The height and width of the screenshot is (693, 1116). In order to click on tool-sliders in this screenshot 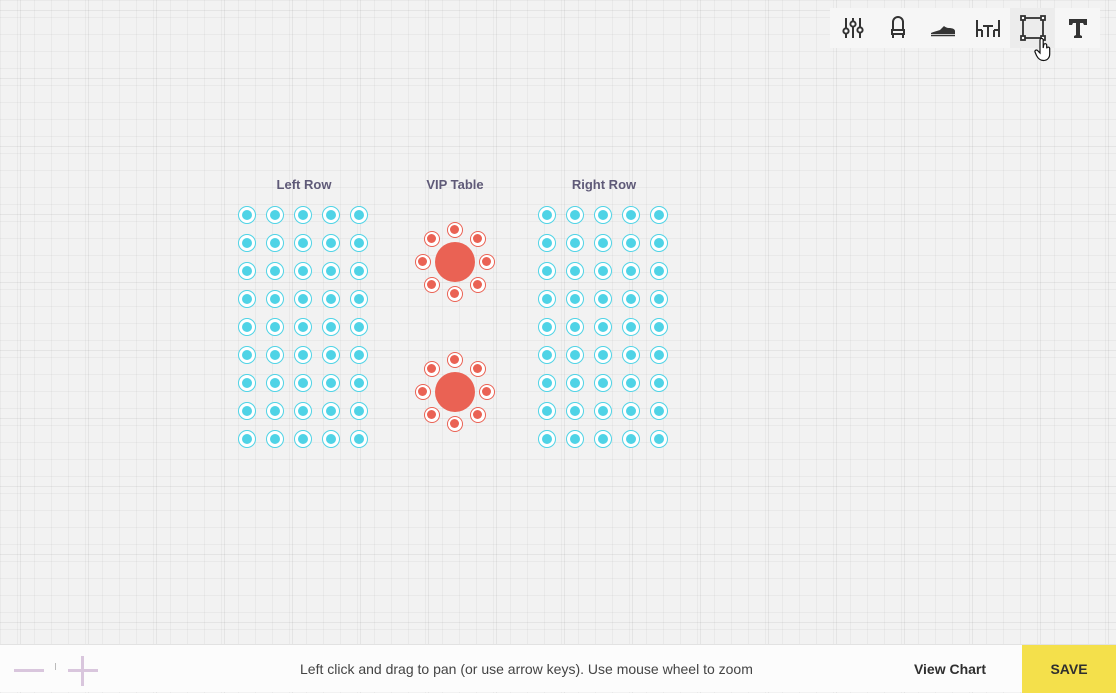, I will do `click(852, 28)`.